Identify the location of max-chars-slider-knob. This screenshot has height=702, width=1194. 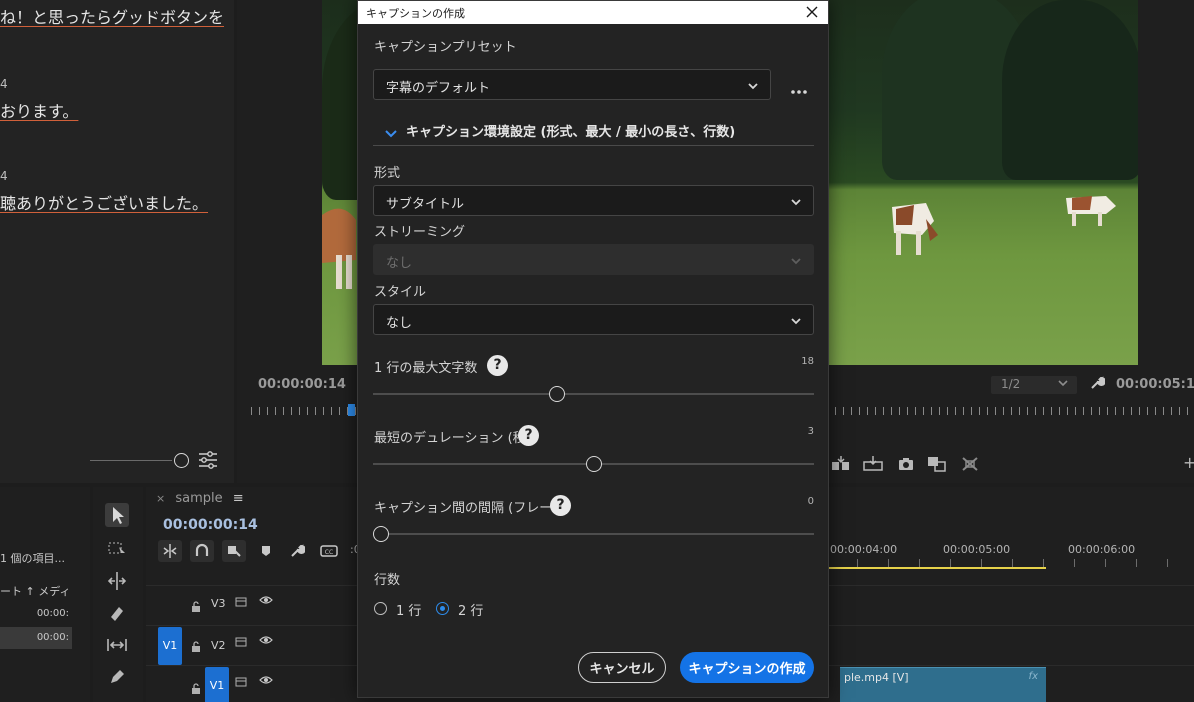
(557, 394).